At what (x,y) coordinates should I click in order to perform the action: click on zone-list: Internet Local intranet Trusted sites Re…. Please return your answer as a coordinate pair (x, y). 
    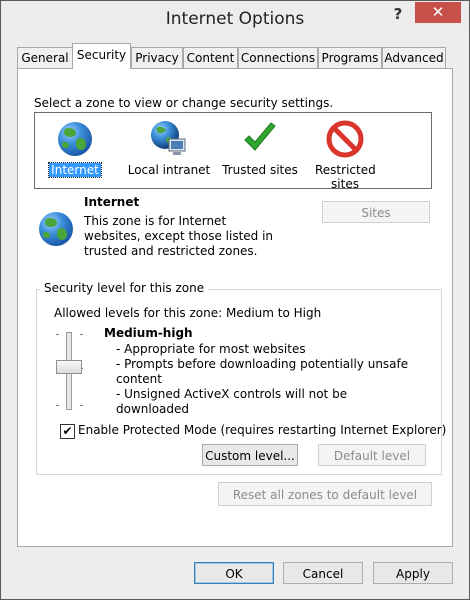
    Looking at the image, I should click on (233, 151).